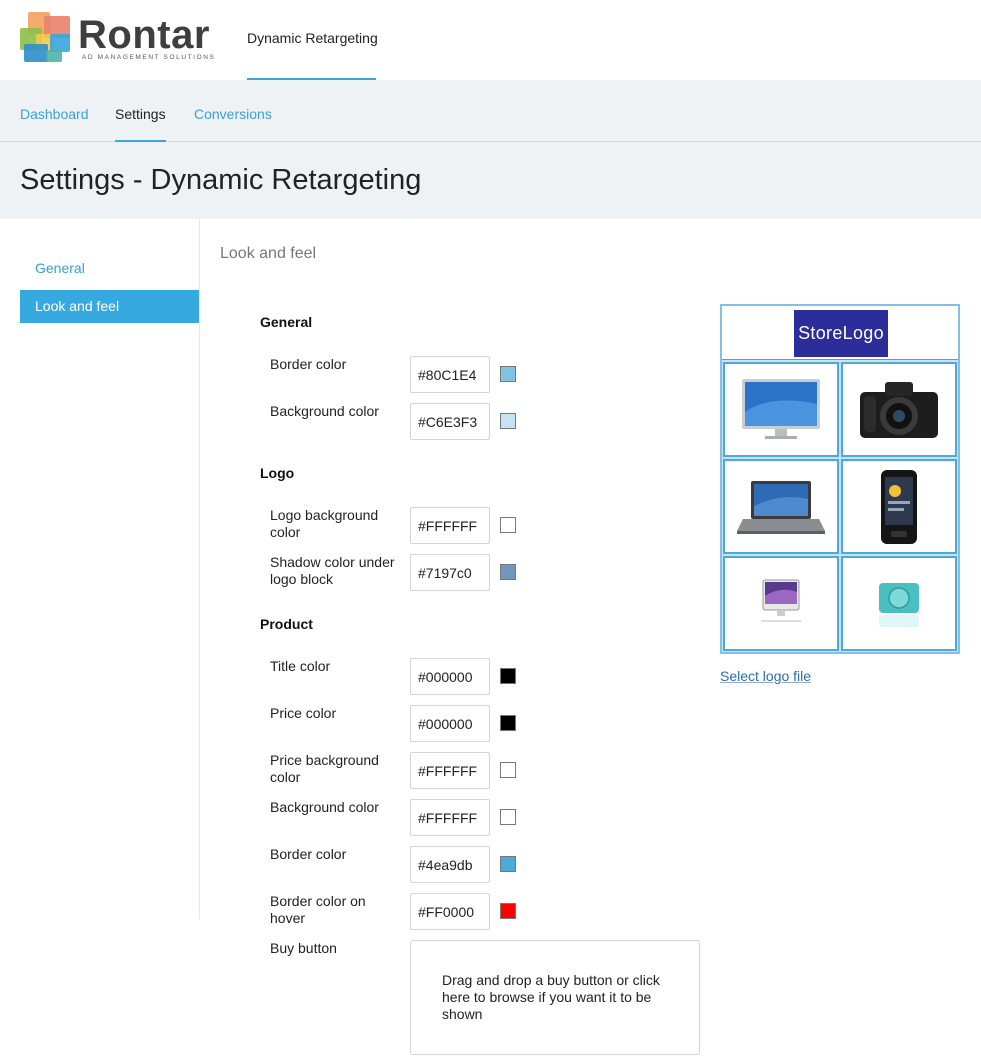  What do you see at coordinates (450, 676) in the screenshot?
I see `title-color-input` at bounding box center [450, 676].